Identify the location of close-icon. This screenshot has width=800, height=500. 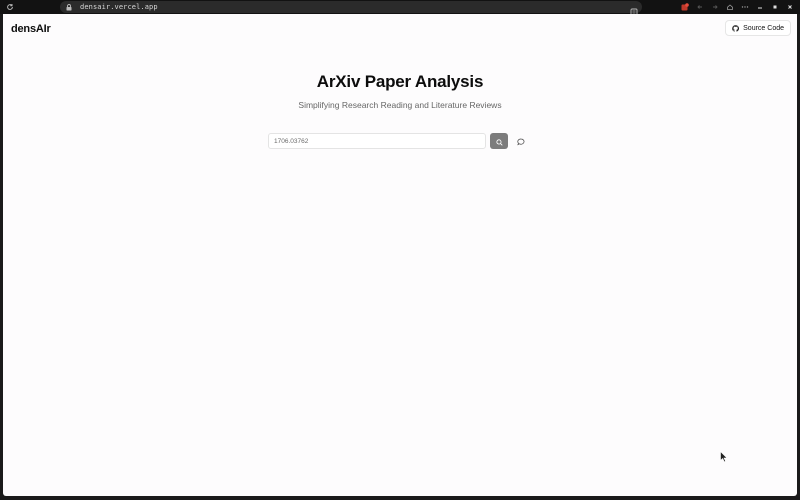
(790, 7).